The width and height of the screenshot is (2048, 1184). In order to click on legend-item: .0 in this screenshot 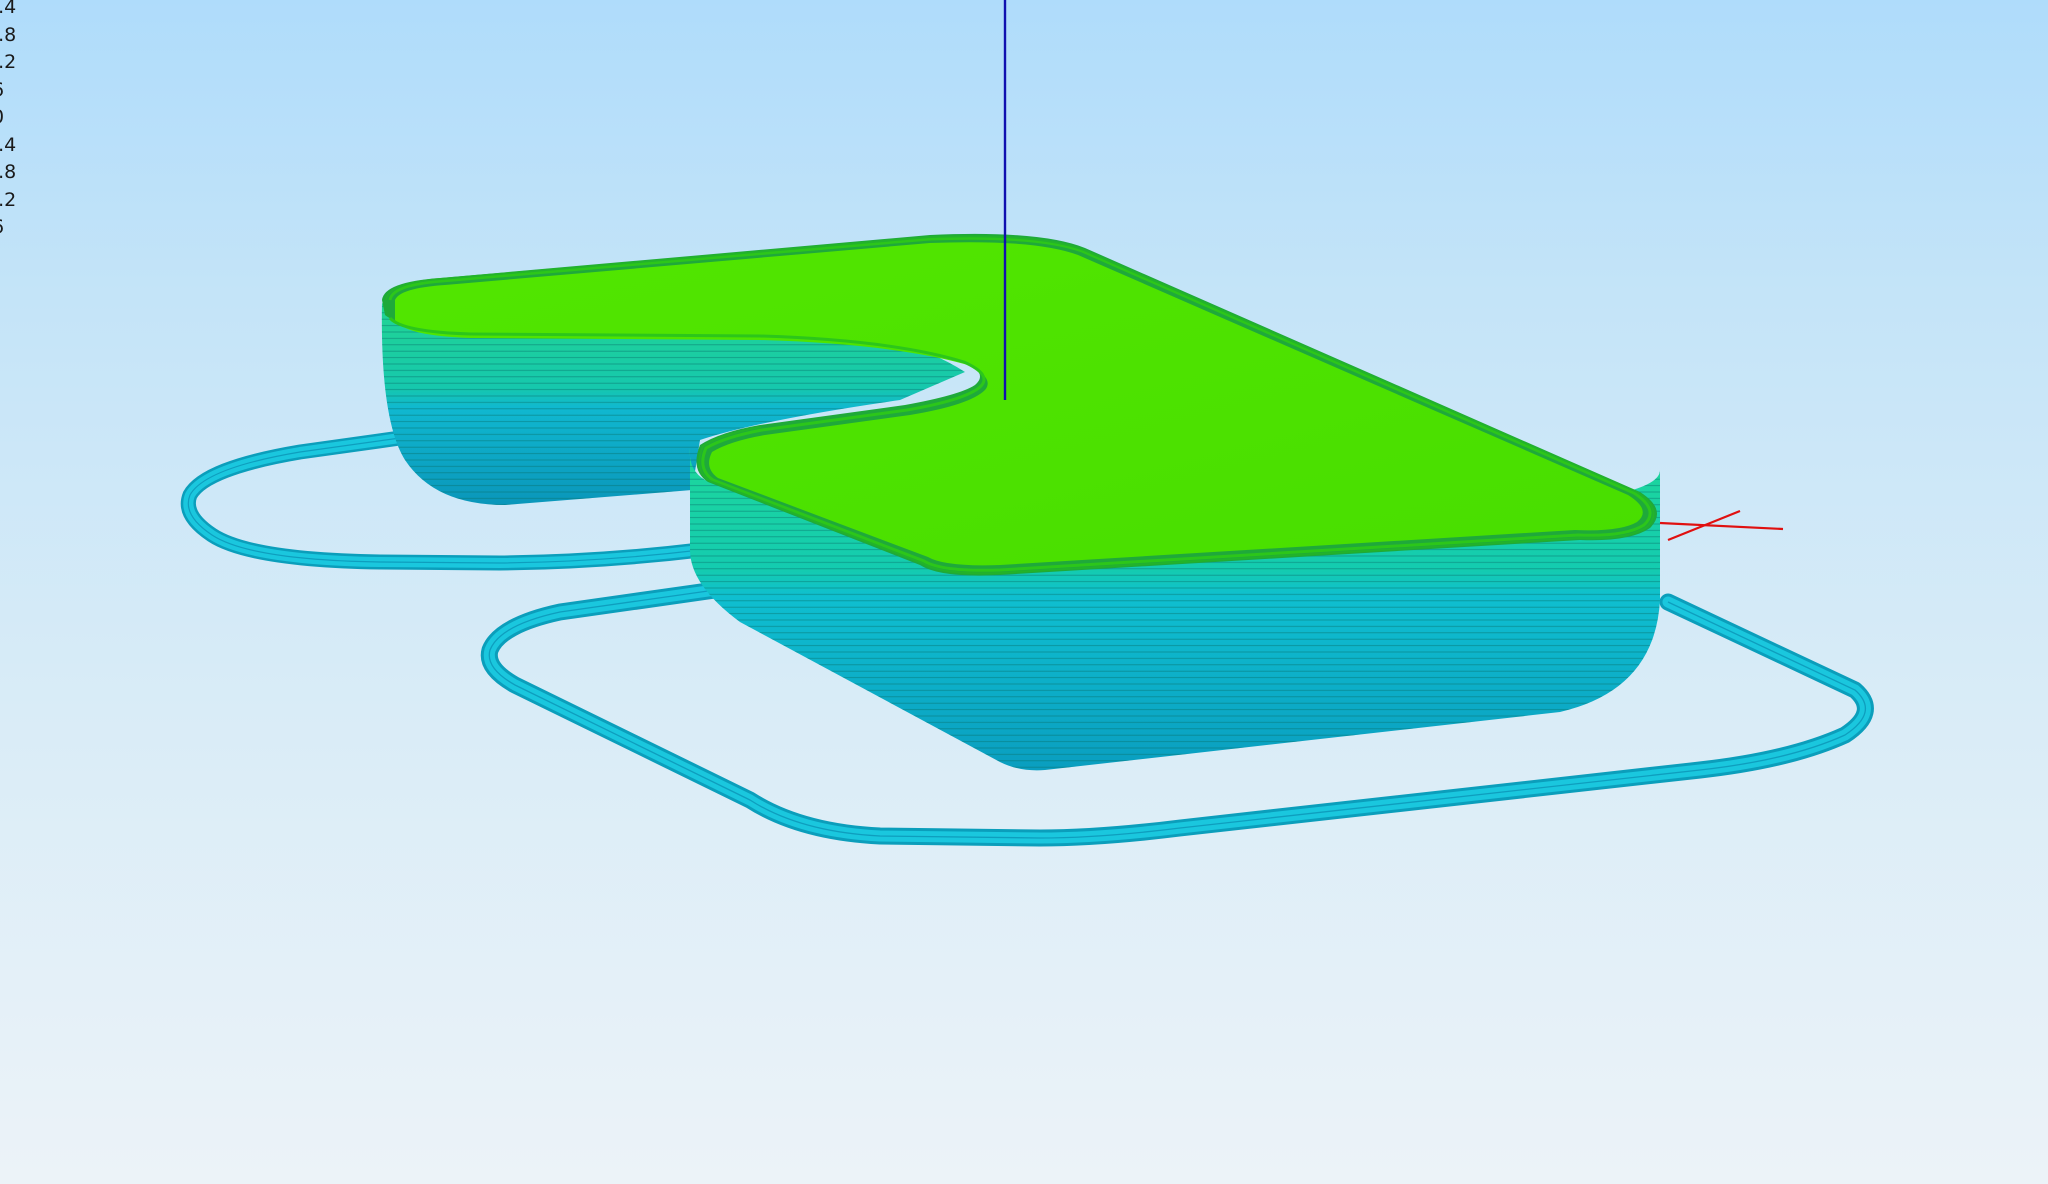, I will do `click(8, 118)`.